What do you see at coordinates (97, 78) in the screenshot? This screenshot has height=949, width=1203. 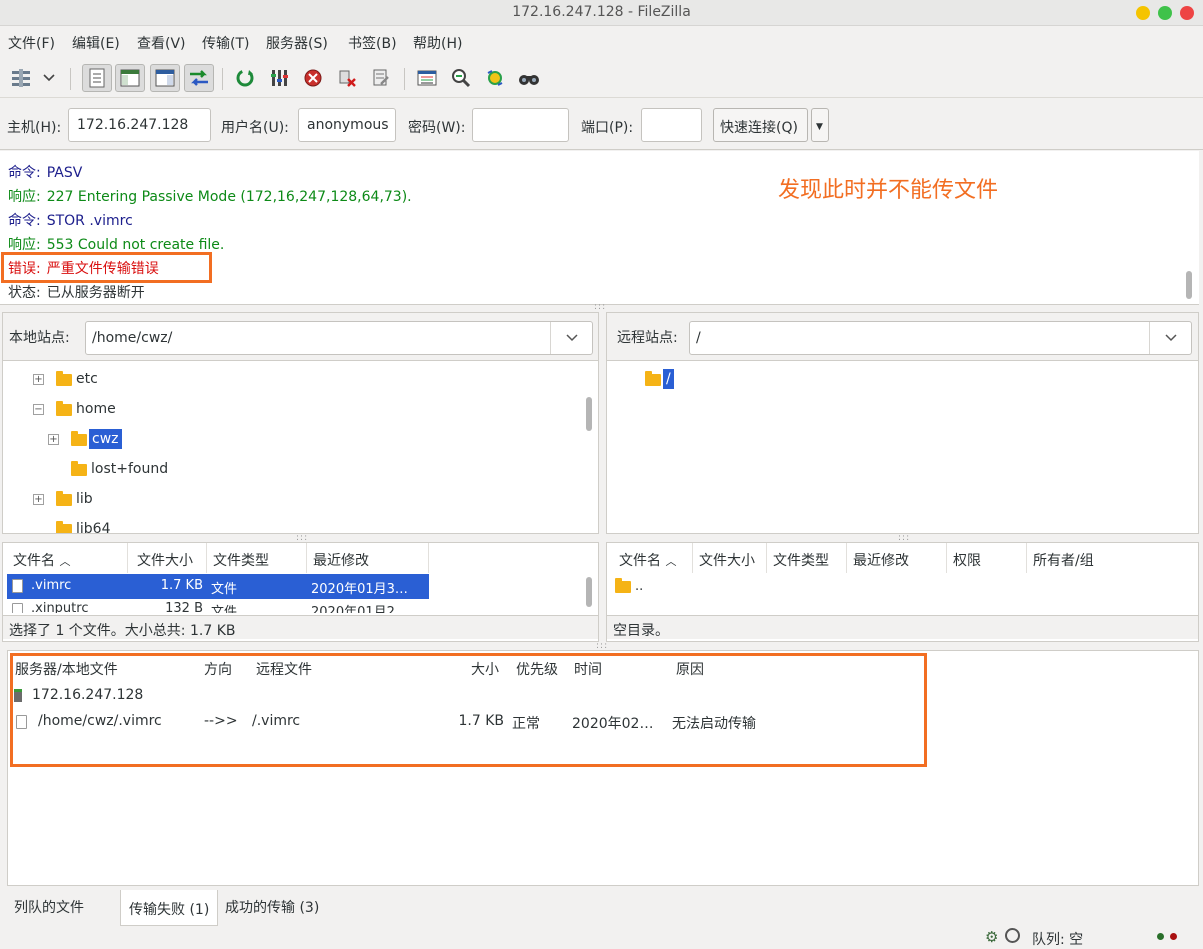 I see `toggle-message-log-icon` at bounding box center [97, 78].